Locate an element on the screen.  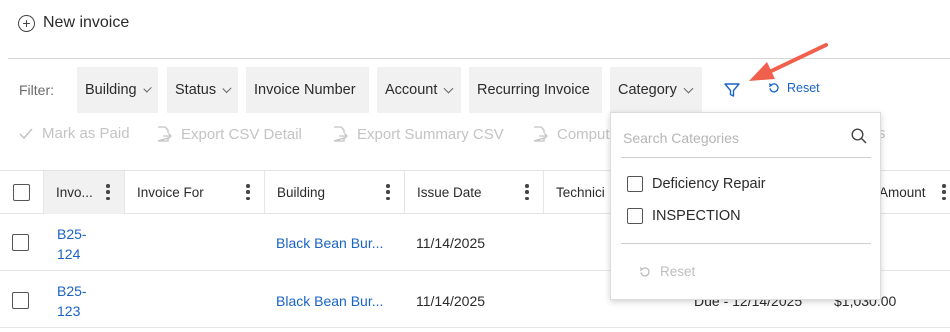
select-all-column is located at coordinates (22, 192).